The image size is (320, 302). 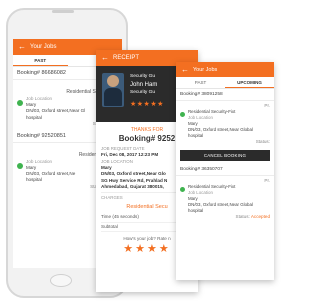 I want to click on driver-label: Security Gu, so click(x=143, y=76).